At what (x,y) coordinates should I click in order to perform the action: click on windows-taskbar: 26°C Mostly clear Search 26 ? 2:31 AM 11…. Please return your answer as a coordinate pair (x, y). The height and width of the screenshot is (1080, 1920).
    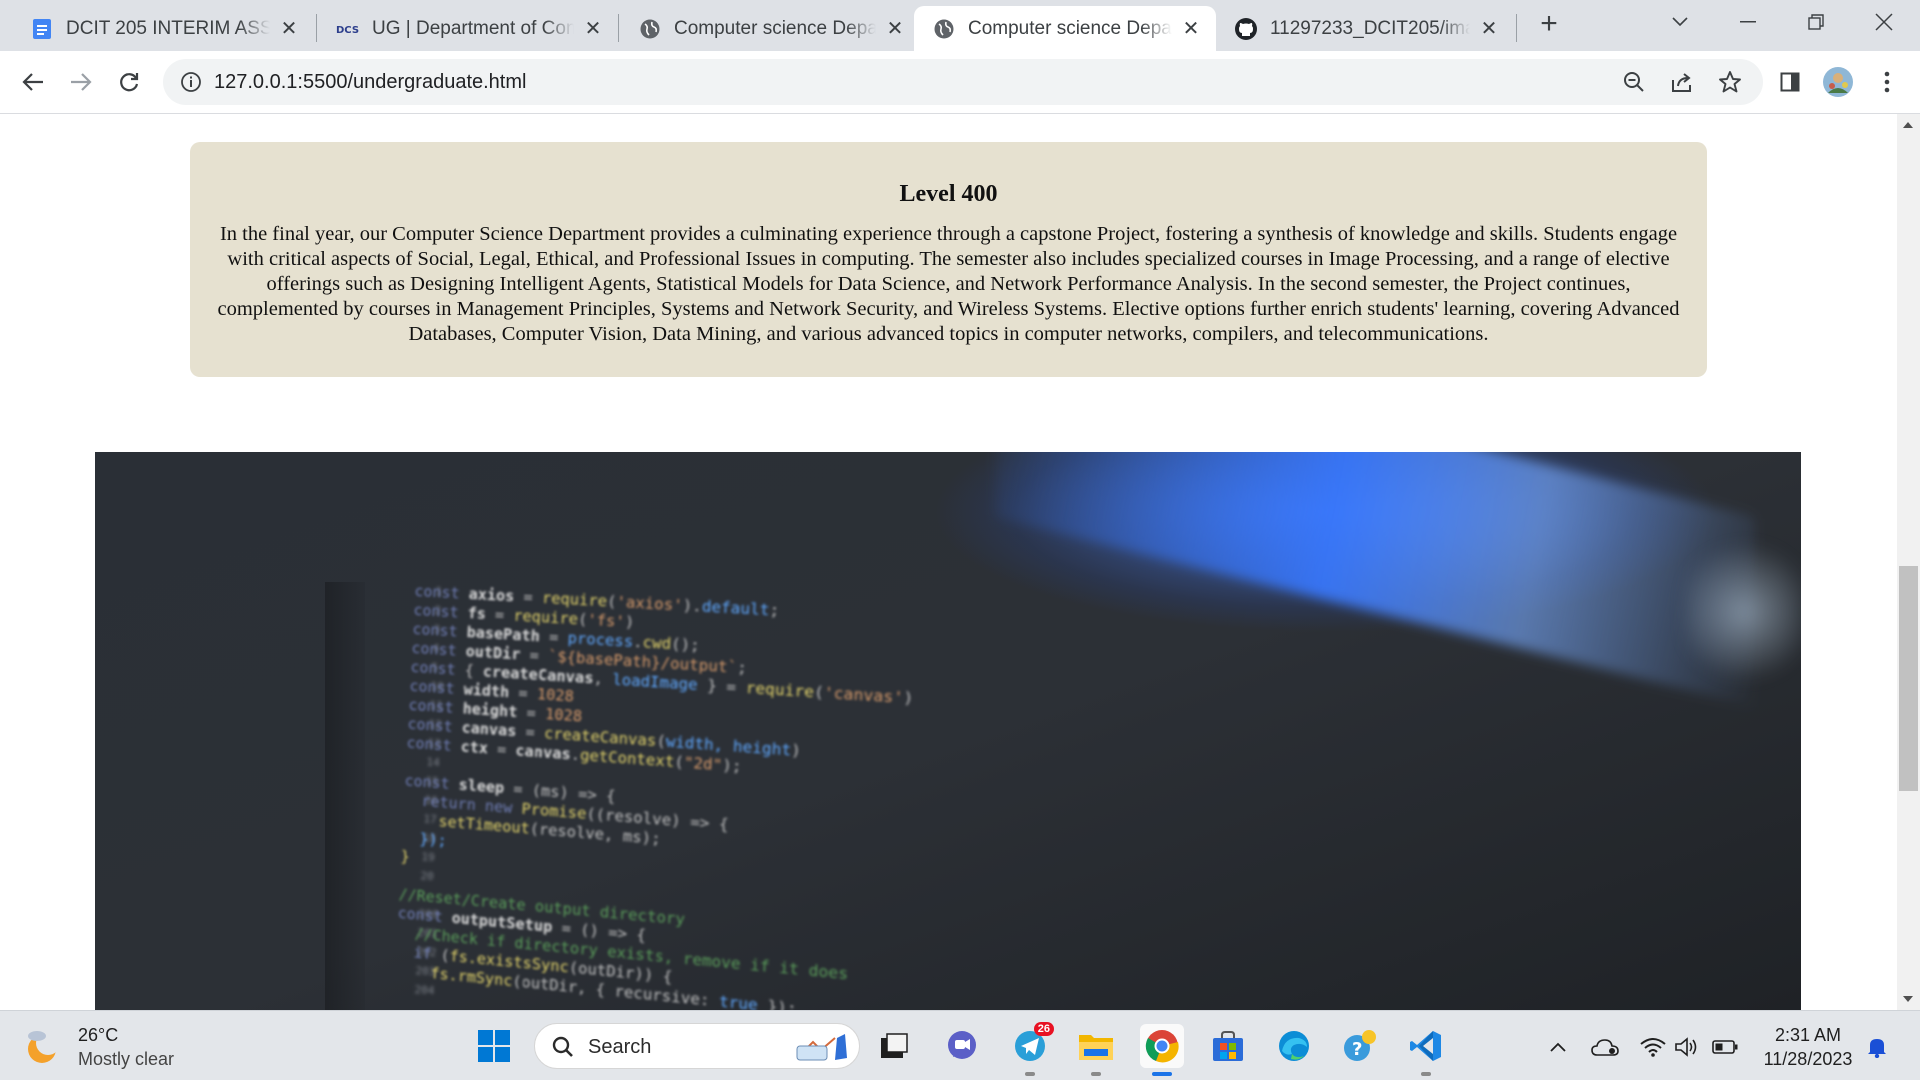
    Looking at the image, I should click on (960, 1045).